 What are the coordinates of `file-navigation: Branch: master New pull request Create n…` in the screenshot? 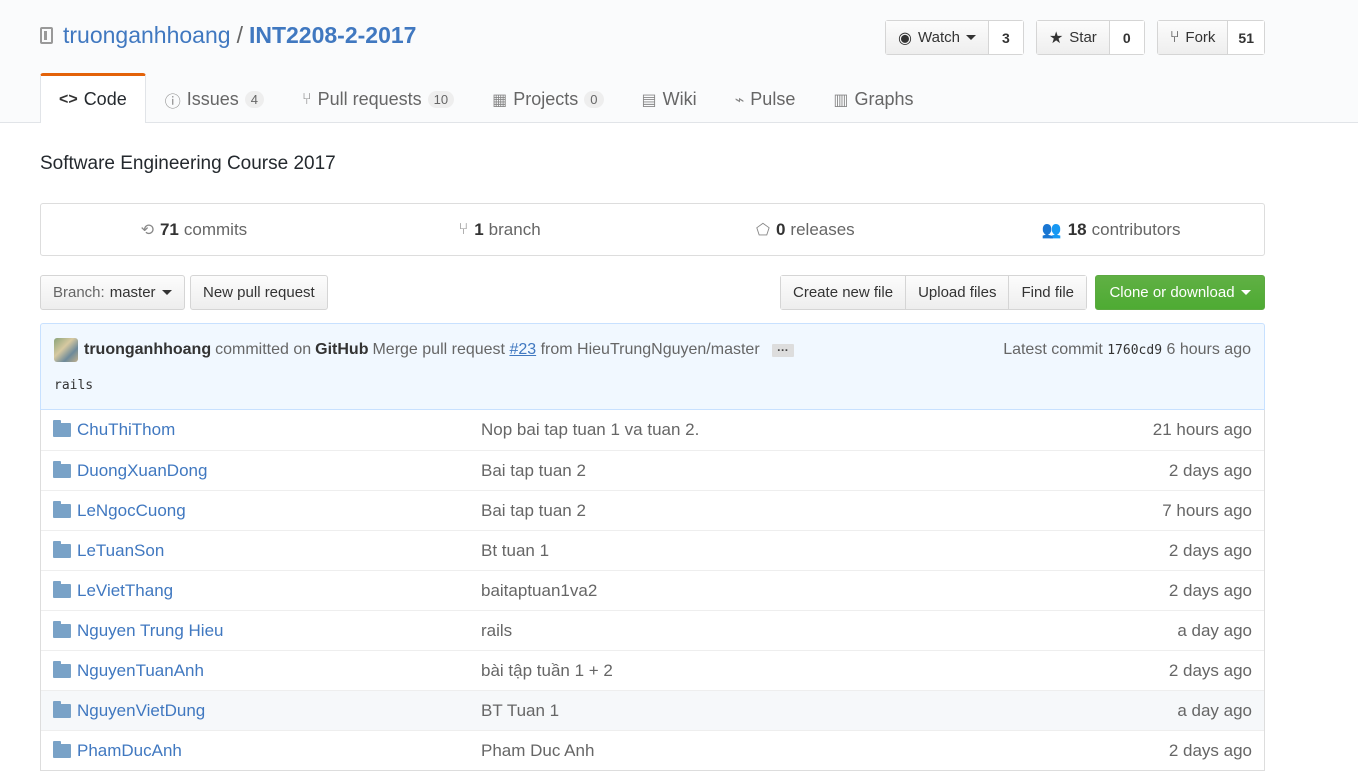 It's located at (652, 292).